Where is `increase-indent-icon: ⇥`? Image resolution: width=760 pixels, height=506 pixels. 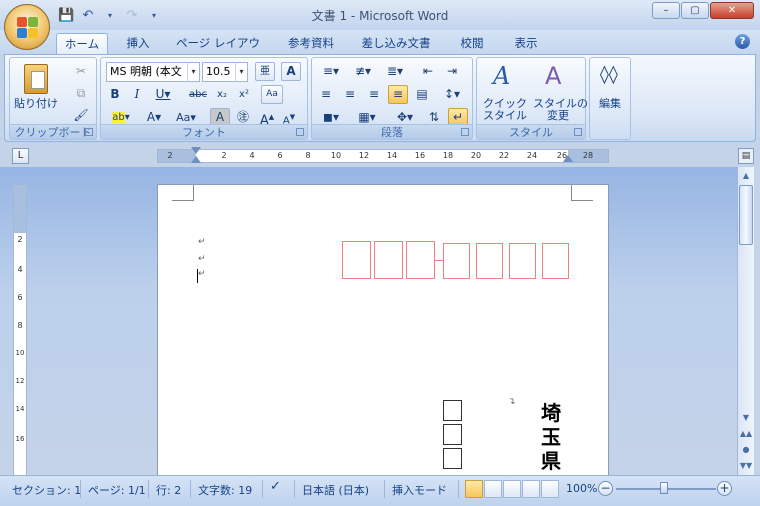 increase-indent-icon: ⇥ is located at coordinates (452, 71).